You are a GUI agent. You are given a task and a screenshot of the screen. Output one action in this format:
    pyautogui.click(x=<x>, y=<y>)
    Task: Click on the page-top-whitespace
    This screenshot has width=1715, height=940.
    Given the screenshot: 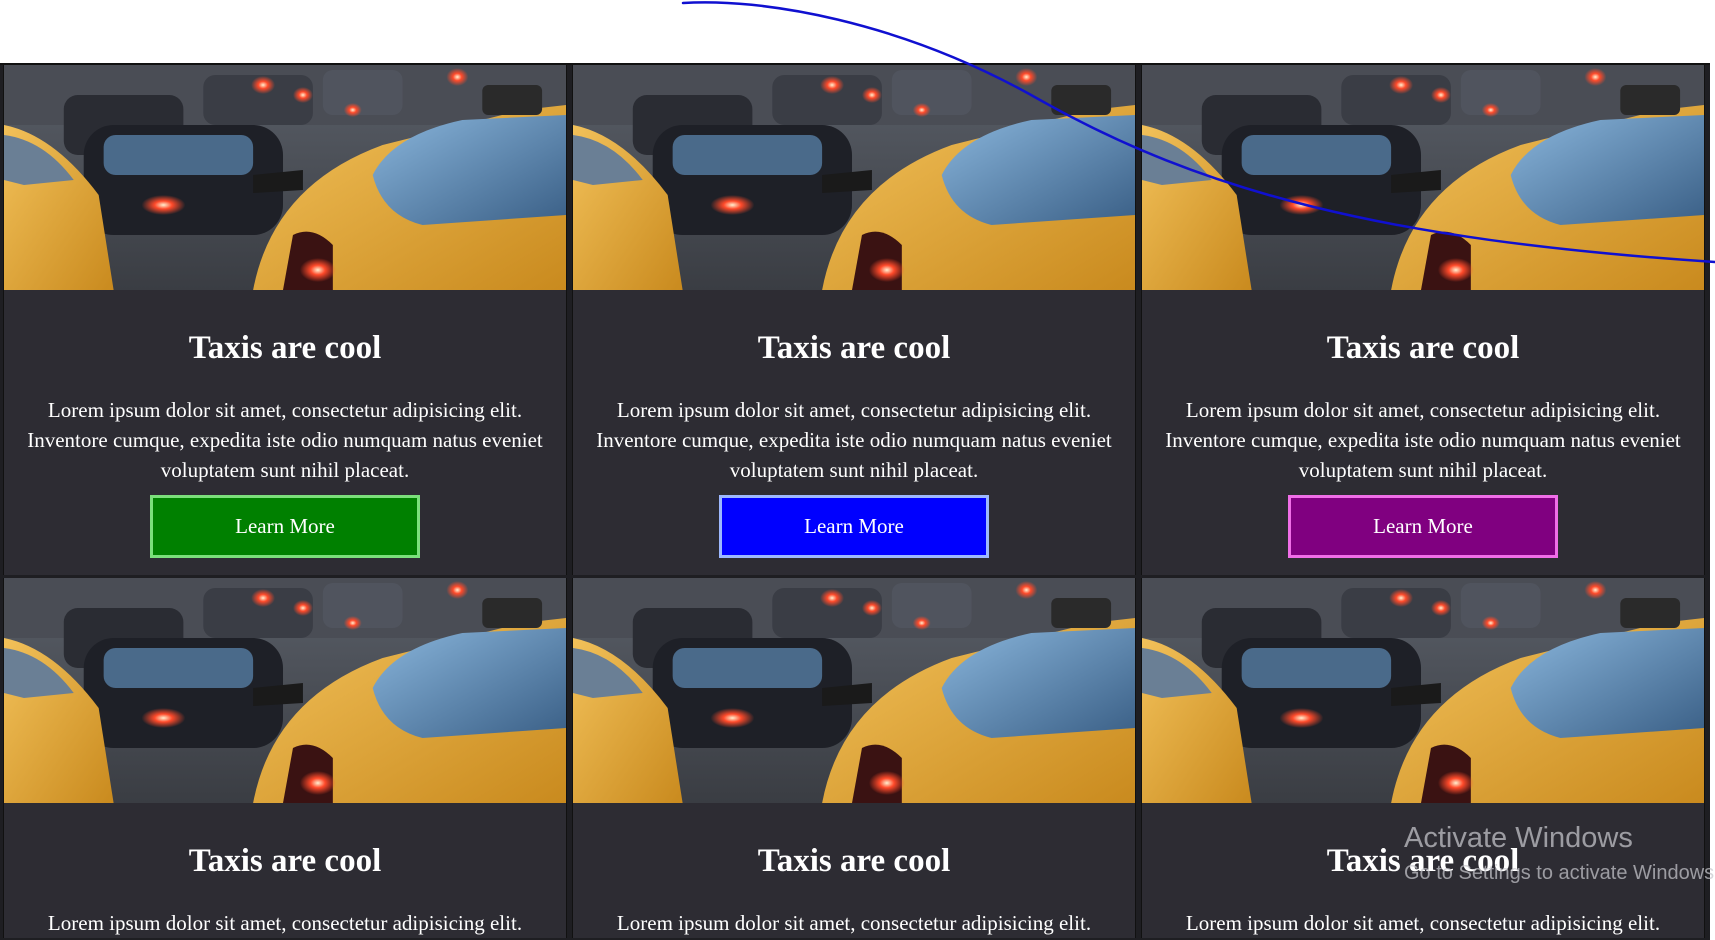 What is the action you would take?
    pyautogui.click(x=857, y=31)
    